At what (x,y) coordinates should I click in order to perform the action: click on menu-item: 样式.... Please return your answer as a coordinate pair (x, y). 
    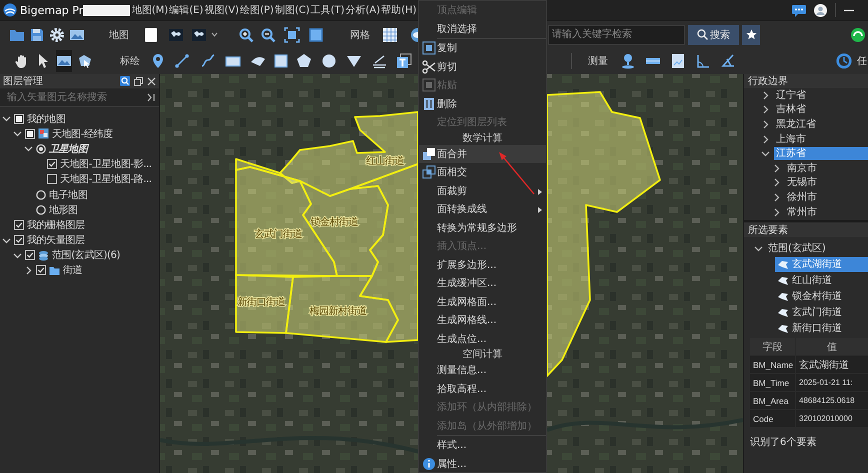
    Looking at the image, I should click on (482, 445).